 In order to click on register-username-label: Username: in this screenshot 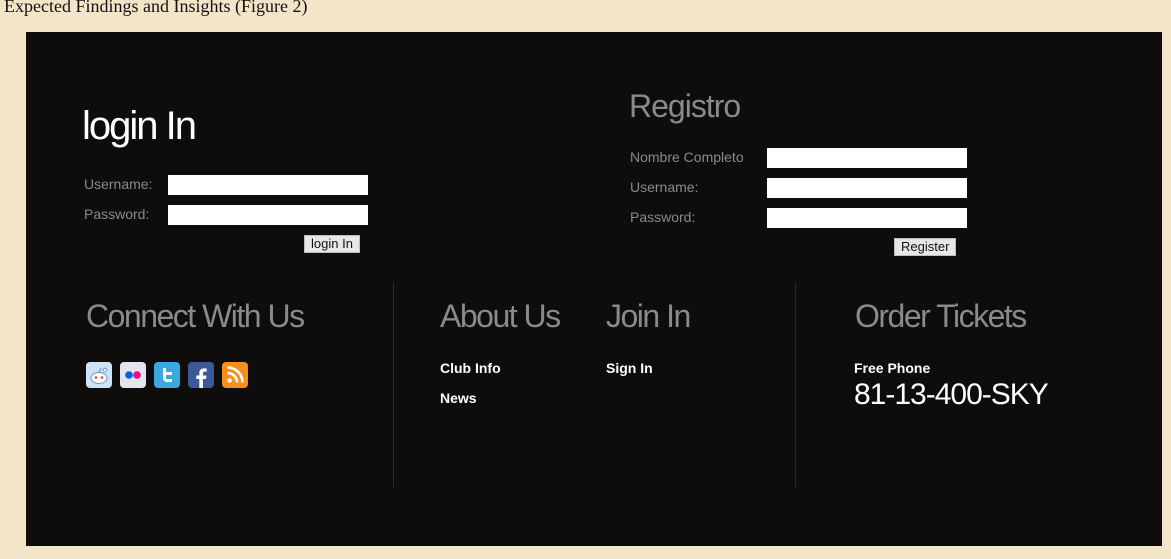, I will do `click(664, 187)`.